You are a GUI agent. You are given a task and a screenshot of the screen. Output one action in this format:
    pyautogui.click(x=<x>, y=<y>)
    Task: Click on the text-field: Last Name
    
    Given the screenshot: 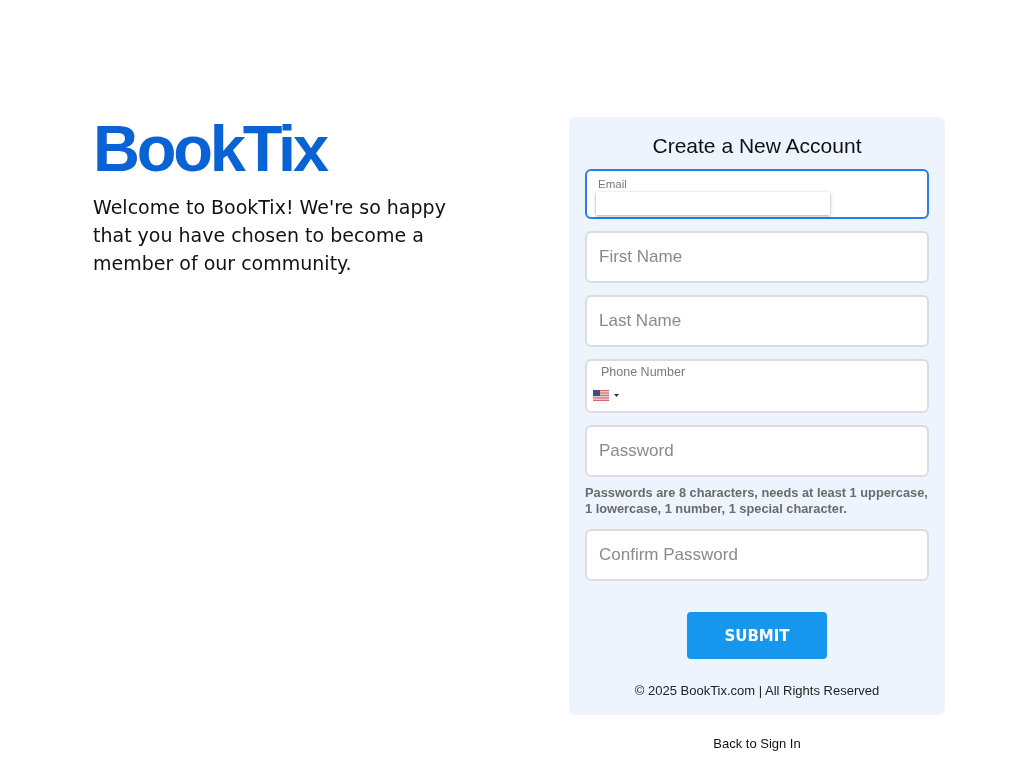 What is the action you would take?
    pyautogui.click(x=757, y=321)
    